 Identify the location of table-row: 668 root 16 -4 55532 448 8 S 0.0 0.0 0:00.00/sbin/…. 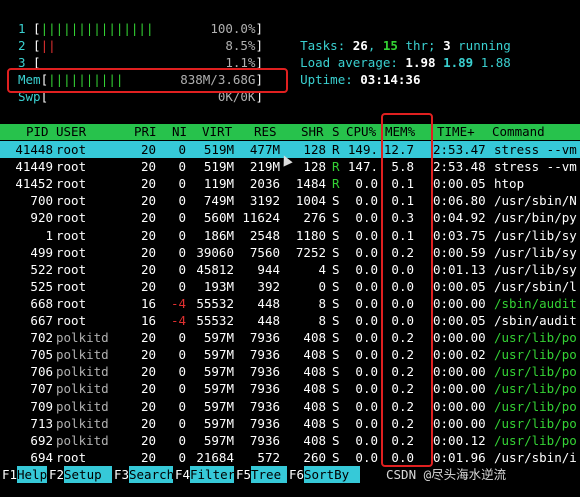
(290, 303).